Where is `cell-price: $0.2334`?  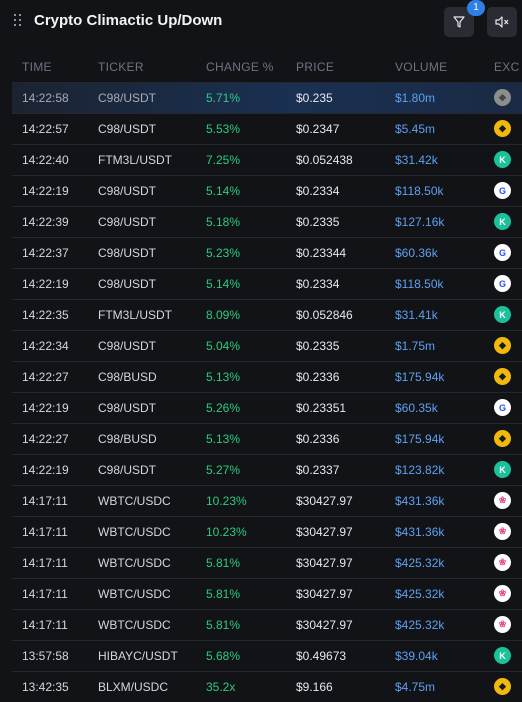 cell-price: $0.2334 is located at coordinates (318, 284).